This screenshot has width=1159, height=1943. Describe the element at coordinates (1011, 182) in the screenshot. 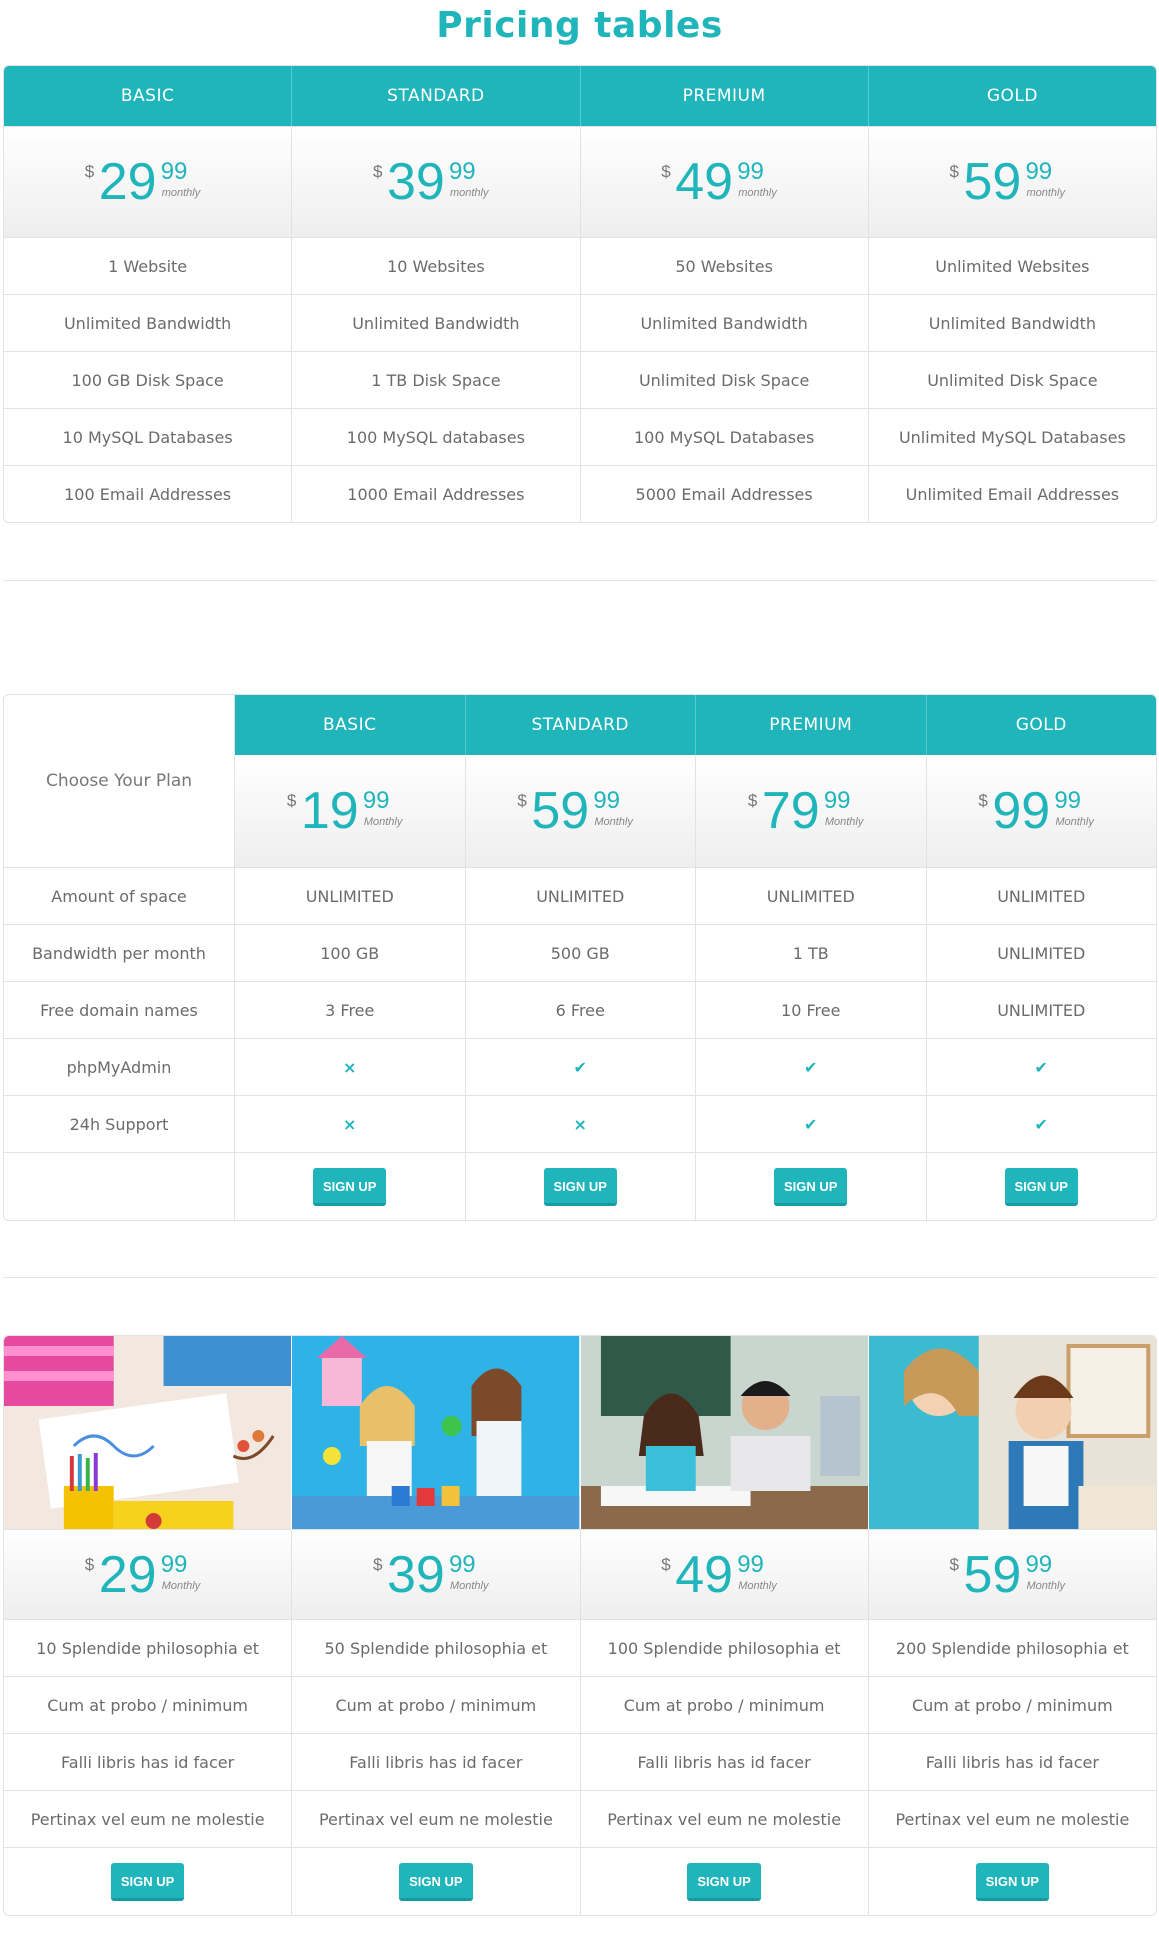

I see `plan-price: $59 99 monthly` at that location.